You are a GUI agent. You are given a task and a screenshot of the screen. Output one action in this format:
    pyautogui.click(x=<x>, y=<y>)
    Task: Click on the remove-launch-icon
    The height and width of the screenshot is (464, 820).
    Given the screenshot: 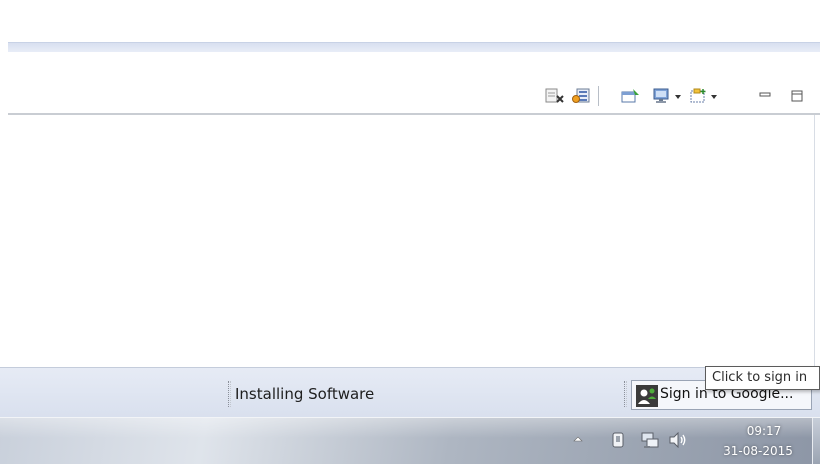 What is the action you would take?
    pyautogui.click(x=581, y=96)
    